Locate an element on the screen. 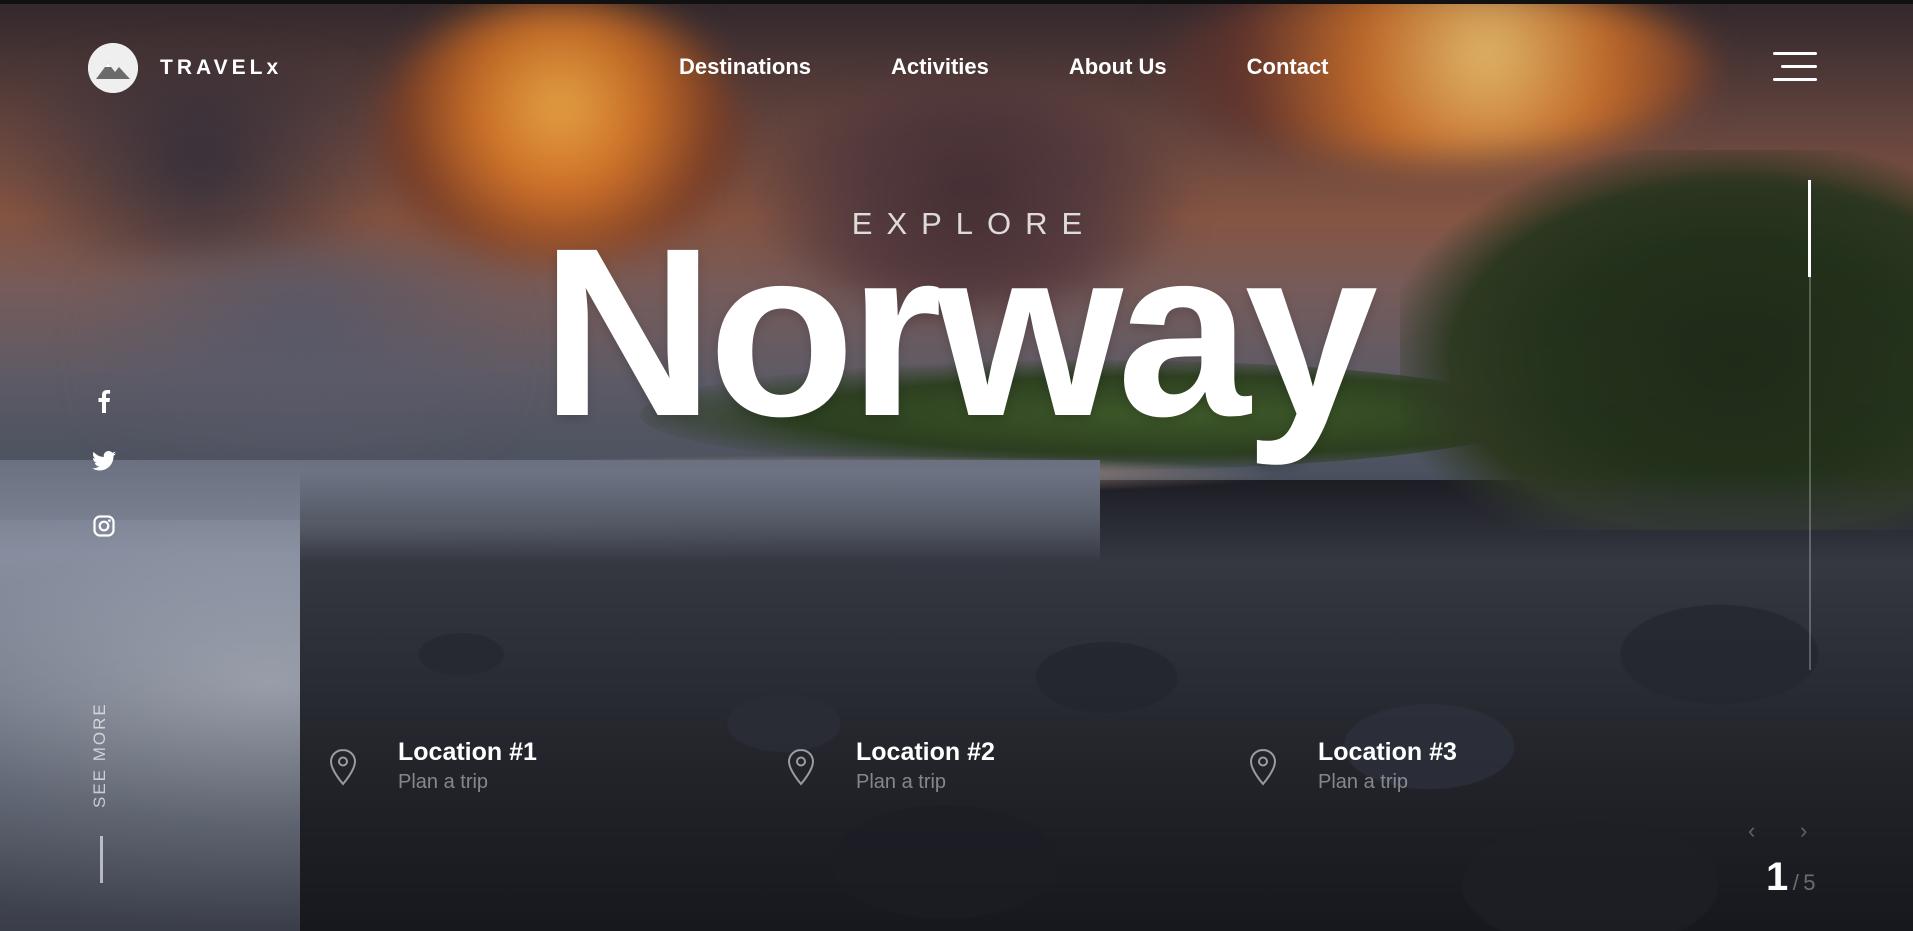 This screenshot has width=1913, height=931. nav-destinations: Destinations is located at coordinates (745, 67).